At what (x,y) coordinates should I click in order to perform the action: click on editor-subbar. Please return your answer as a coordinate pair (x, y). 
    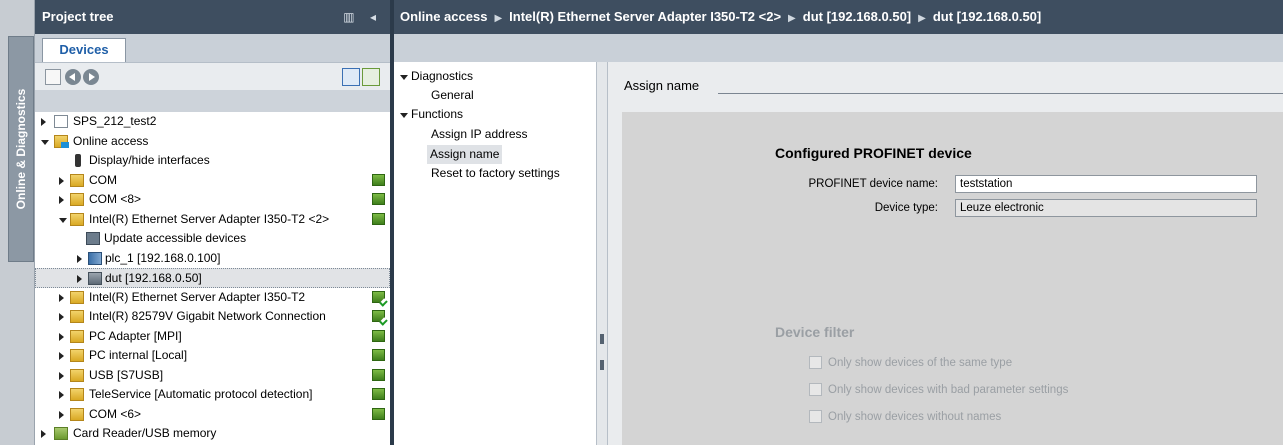
    Looking at the image, I should click on (838, 48).